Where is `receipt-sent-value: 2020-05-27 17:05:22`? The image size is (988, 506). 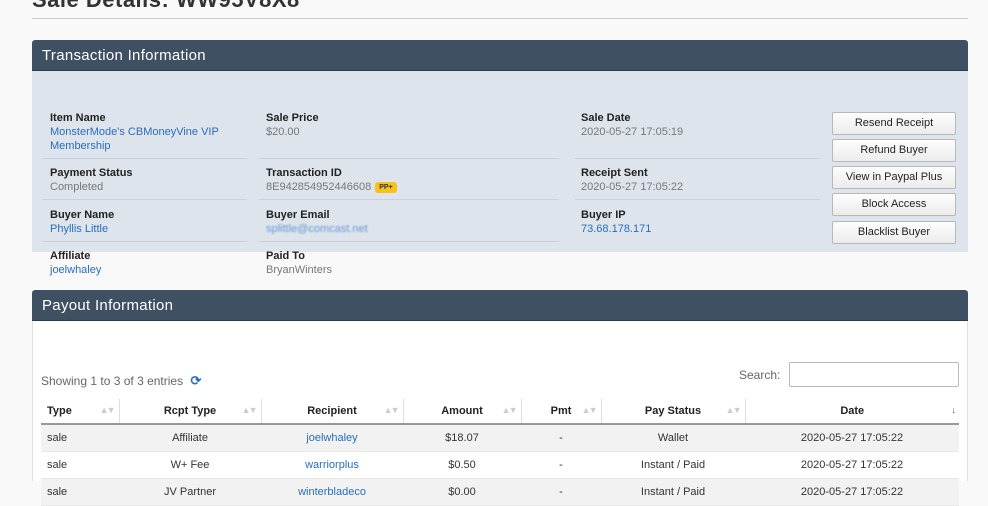 receipt-sent-value: 2020-05-27 17:05:22 is located at coordinates (632, 187).